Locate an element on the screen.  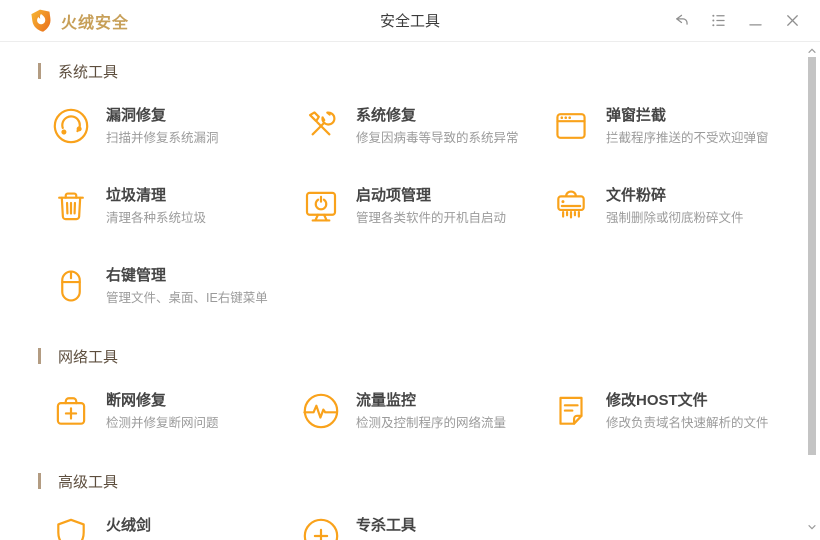
section-title: 系统工具 is located at coordinates (88, 72).